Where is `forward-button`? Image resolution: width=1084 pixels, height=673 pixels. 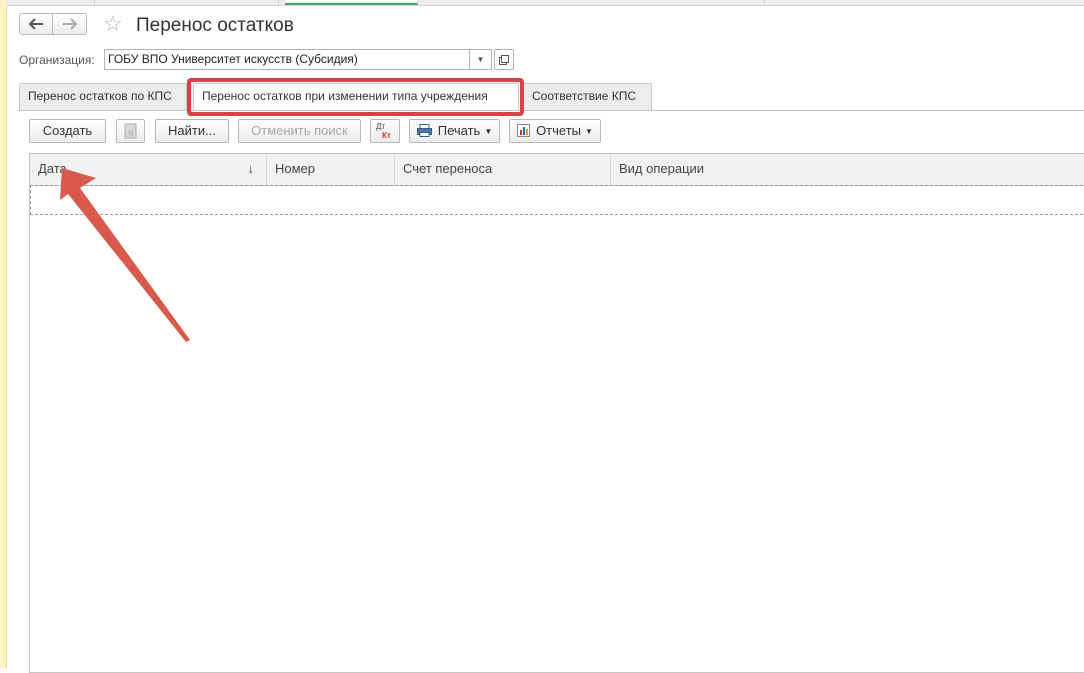 forward-button is located at coordinates (70, 24).